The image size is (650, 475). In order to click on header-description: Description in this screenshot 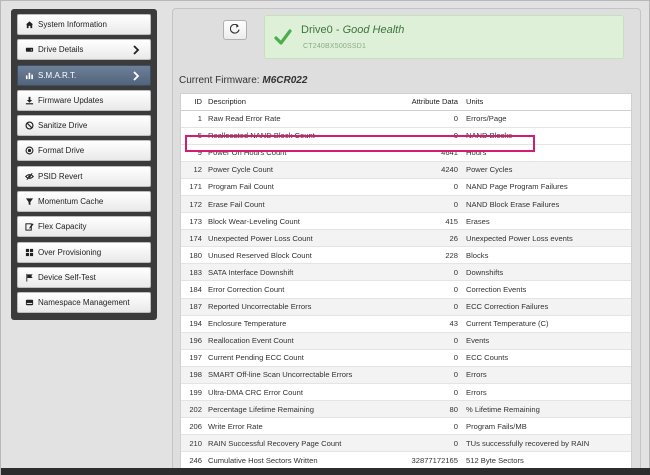, I will do `click(303, 102)`.